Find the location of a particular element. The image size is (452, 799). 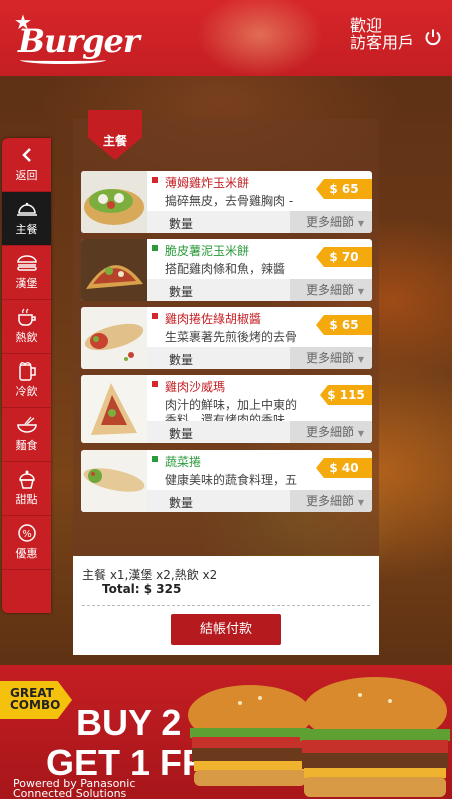

sidebar-item-dessert: 甜點 is located at coordinates (26, 489).